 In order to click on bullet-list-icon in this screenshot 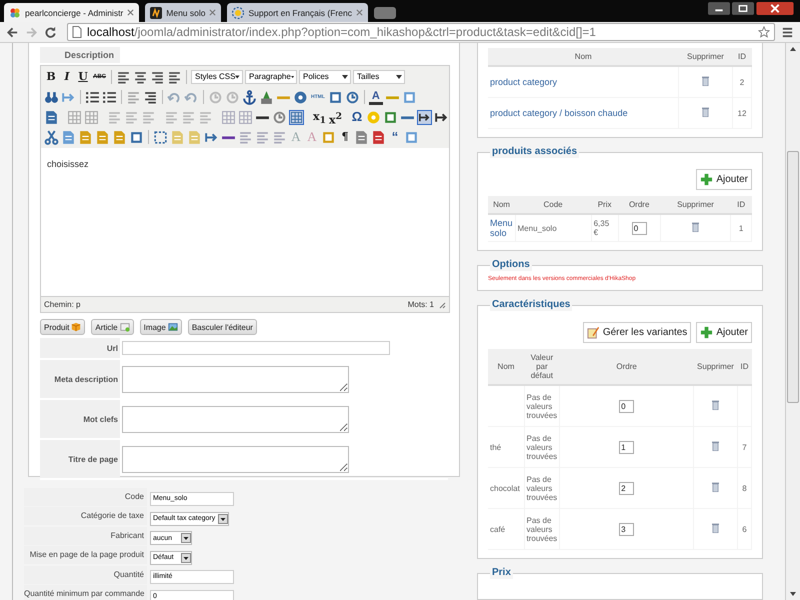, I will do `click(92, 97)`.